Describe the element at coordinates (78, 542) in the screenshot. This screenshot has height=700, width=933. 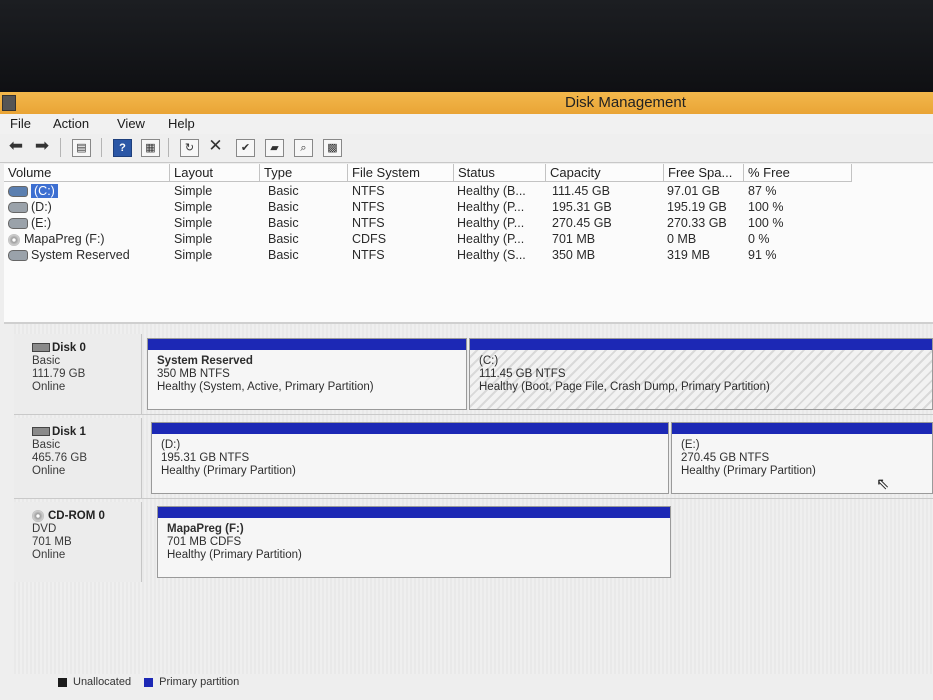
I see `disk-info: CD-ROM 0 DVD 701 MB Online` at that location.